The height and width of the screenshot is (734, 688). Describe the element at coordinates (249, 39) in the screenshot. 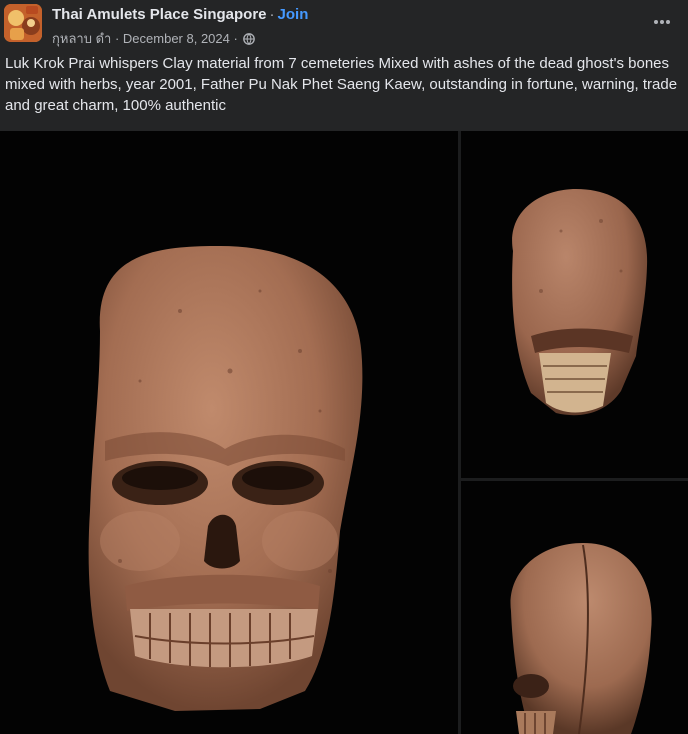

I see `globe-icon` at that location.